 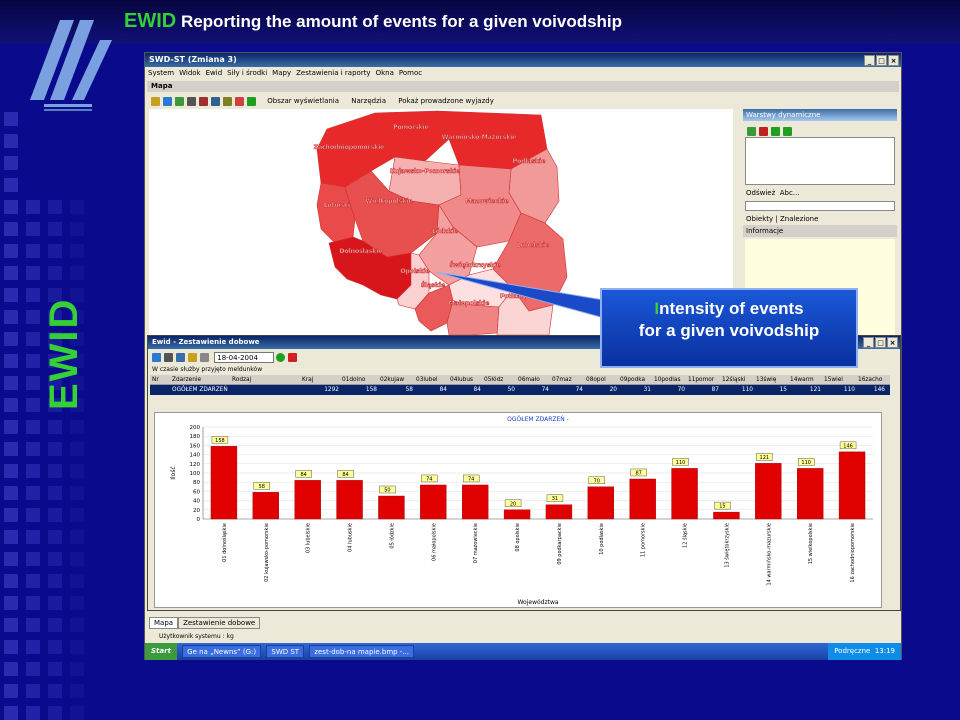 I want to click on callout-line1: ntensity of events, so click(x=731, y=308).